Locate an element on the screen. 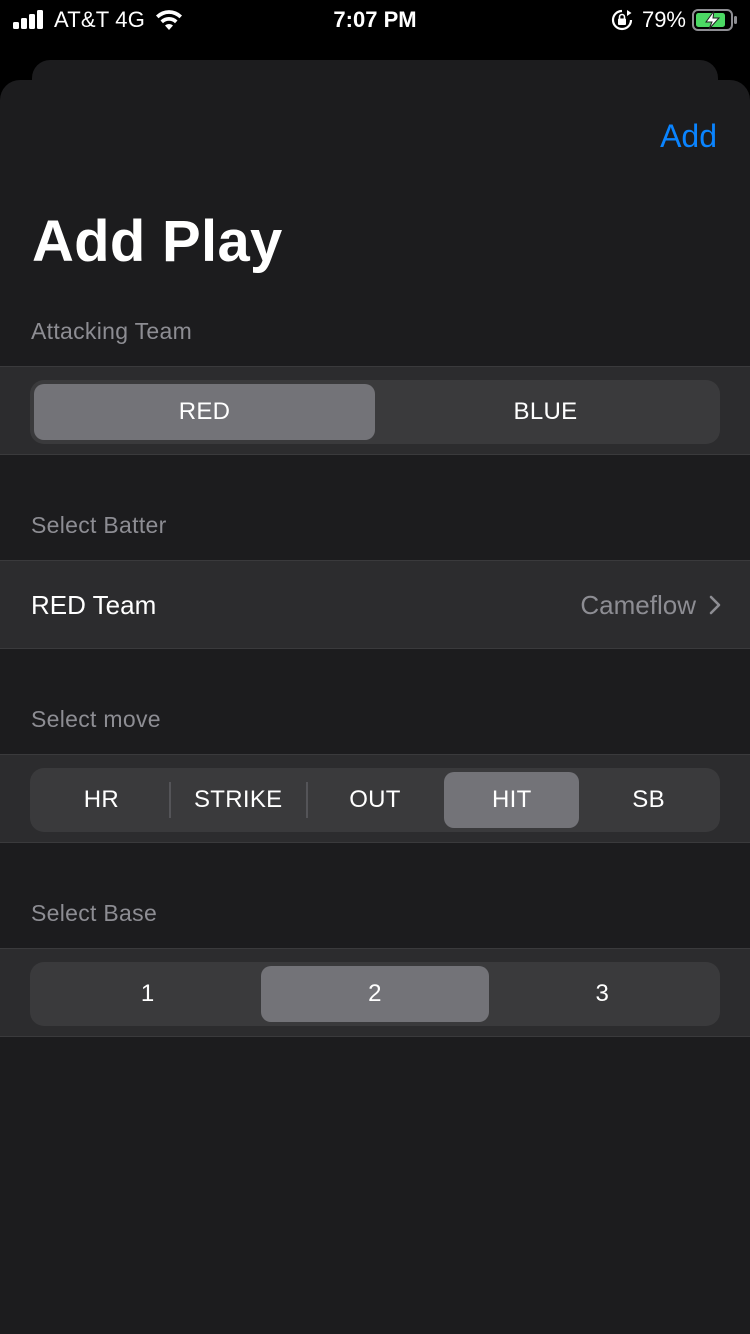  battery-percent: 79% is located at coordinates (663, 19).